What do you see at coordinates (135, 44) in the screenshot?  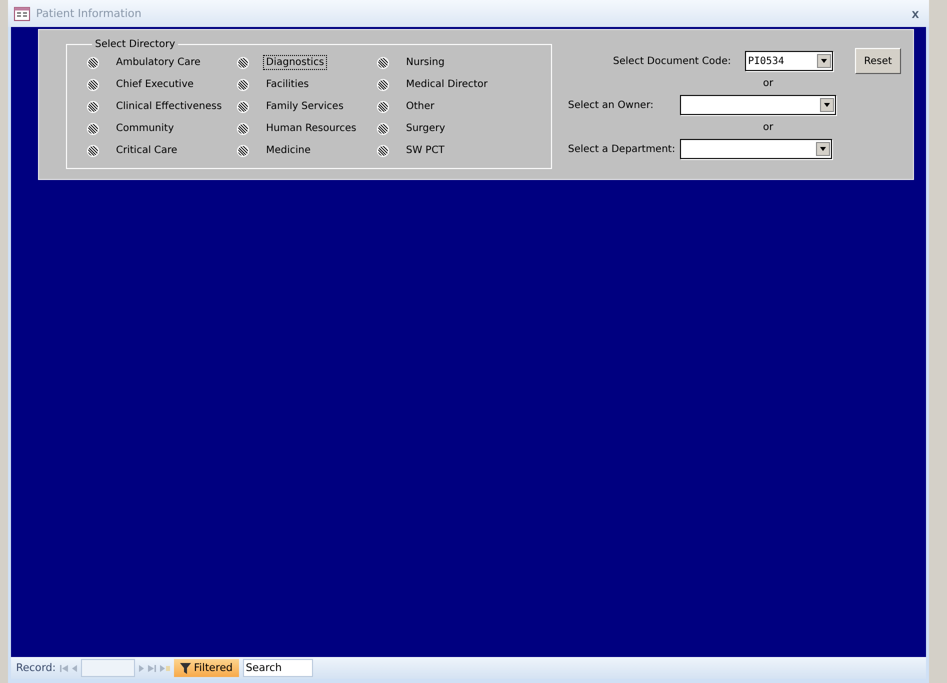 I see `group-legend: Select Directory` at bounding box center [135, 44].